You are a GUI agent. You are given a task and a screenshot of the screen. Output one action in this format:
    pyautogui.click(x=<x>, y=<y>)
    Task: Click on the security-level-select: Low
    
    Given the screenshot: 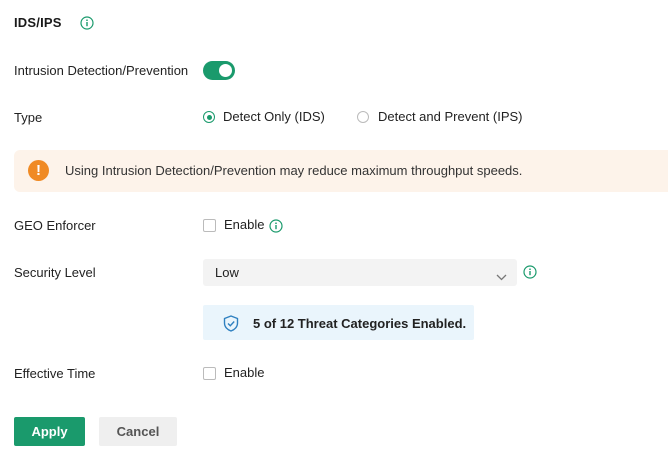 What is the action you would take?
    pyautogui.click(x=360, y=272)
    